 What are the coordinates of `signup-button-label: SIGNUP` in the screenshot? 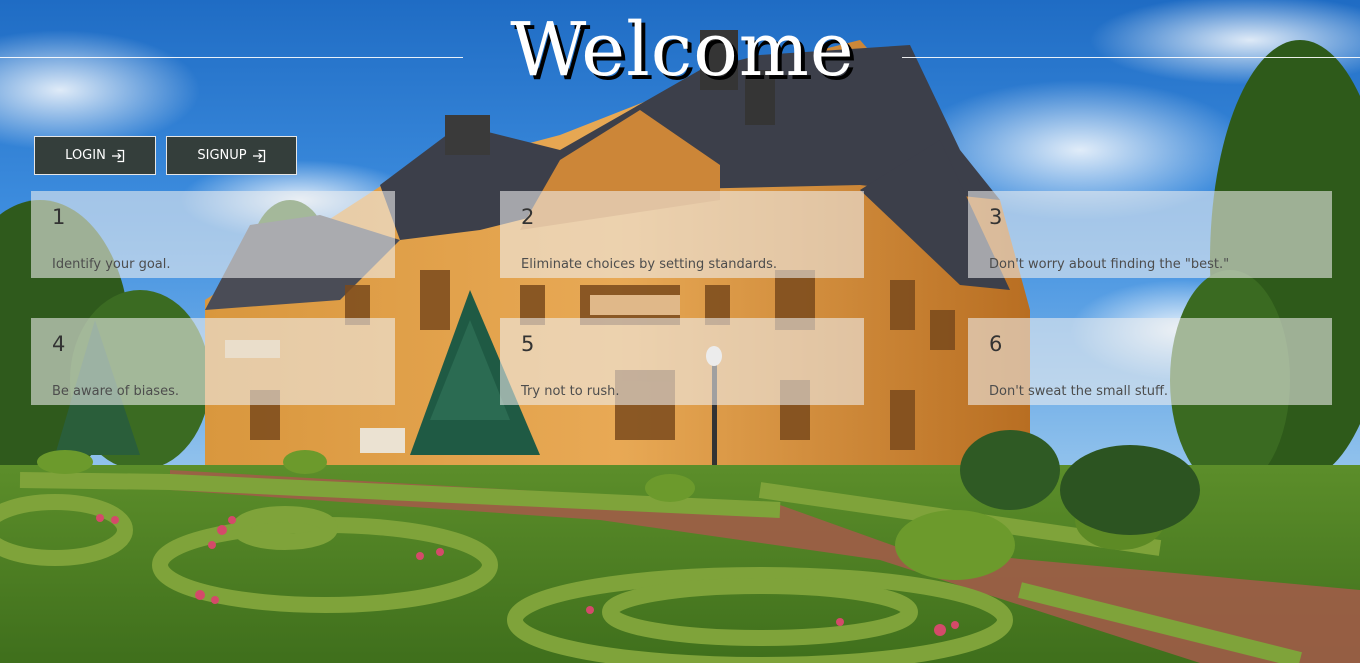 It's located at (222, 155).